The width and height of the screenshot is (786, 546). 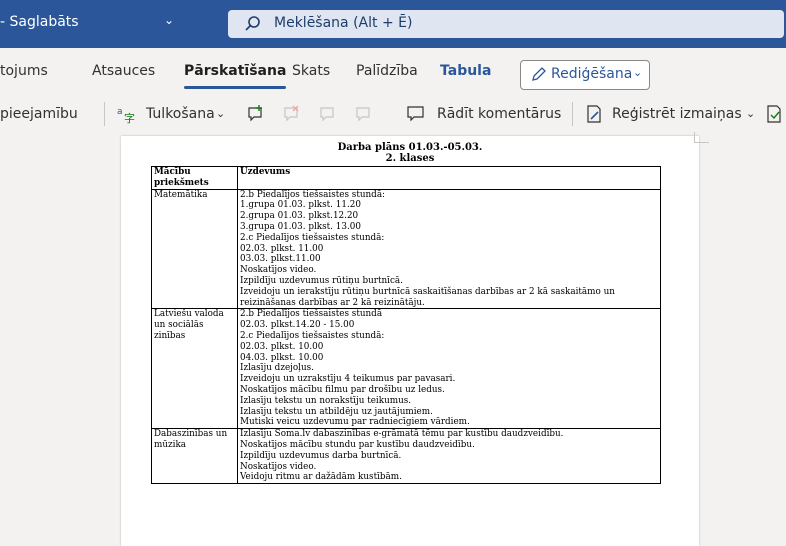 I want to click on table-header-row: Mācību priekšmets Uzdevums, so click(x=406, y=178).